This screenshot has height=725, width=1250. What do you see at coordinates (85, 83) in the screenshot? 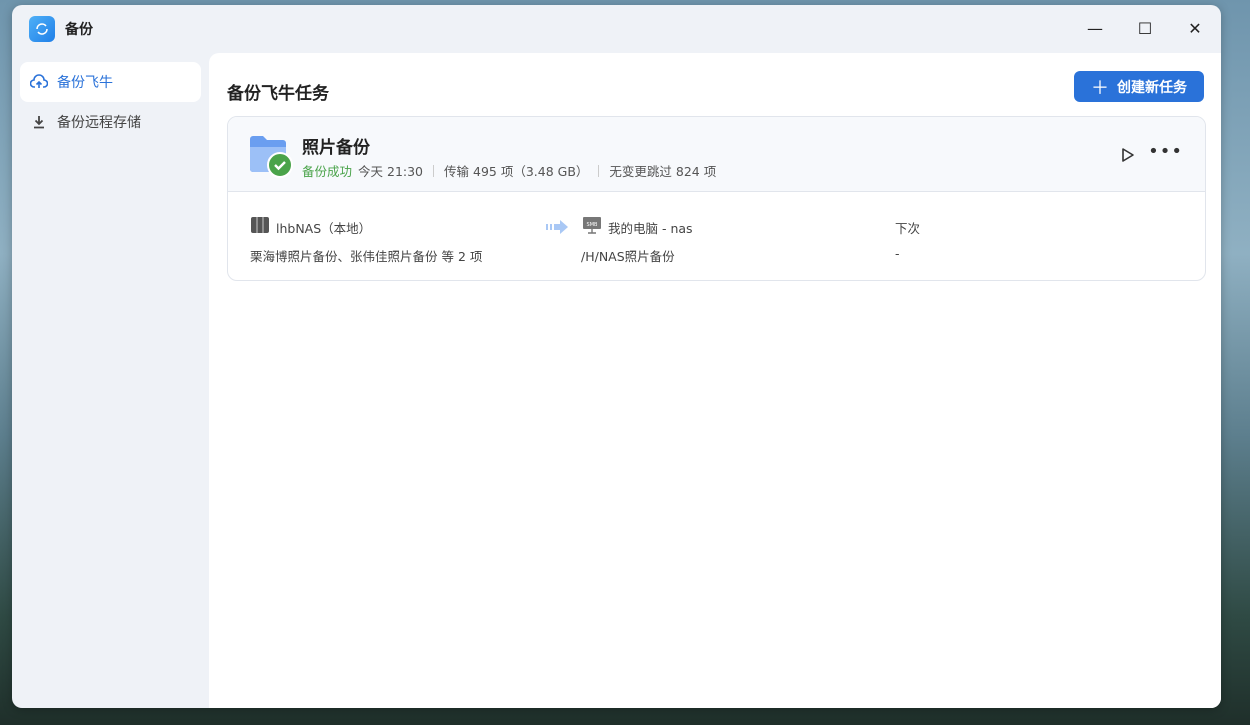
I see `sidebar-item-label: 备份飞牛` at bounding box center [85, 83].